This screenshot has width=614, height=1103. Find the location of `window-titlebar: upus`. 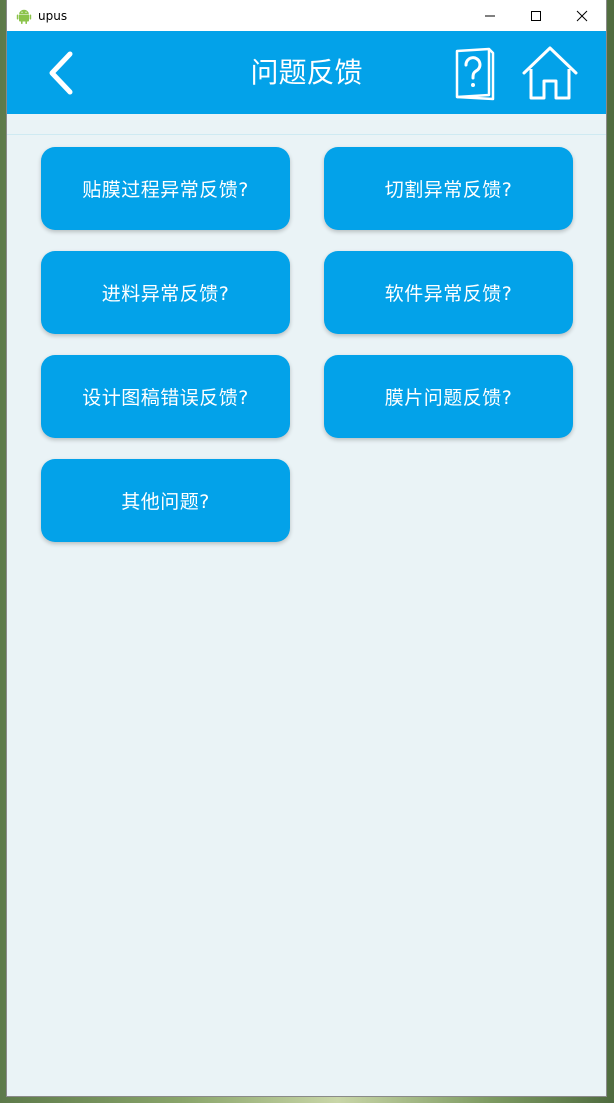

window-titlebar: upus is located at coordinates (306, 15).